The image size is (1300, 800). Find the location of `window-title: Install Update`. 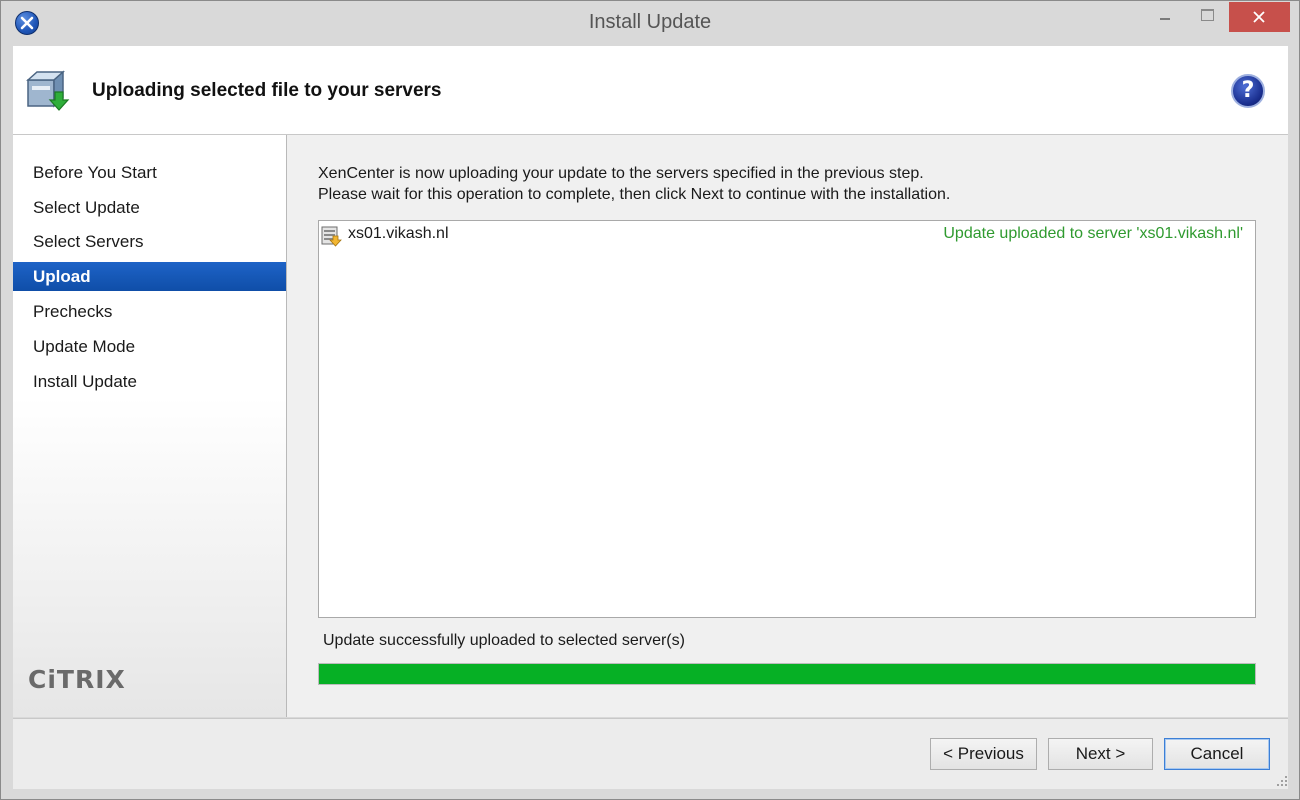

window-title: Install Update is located at coordinates (650, 22).